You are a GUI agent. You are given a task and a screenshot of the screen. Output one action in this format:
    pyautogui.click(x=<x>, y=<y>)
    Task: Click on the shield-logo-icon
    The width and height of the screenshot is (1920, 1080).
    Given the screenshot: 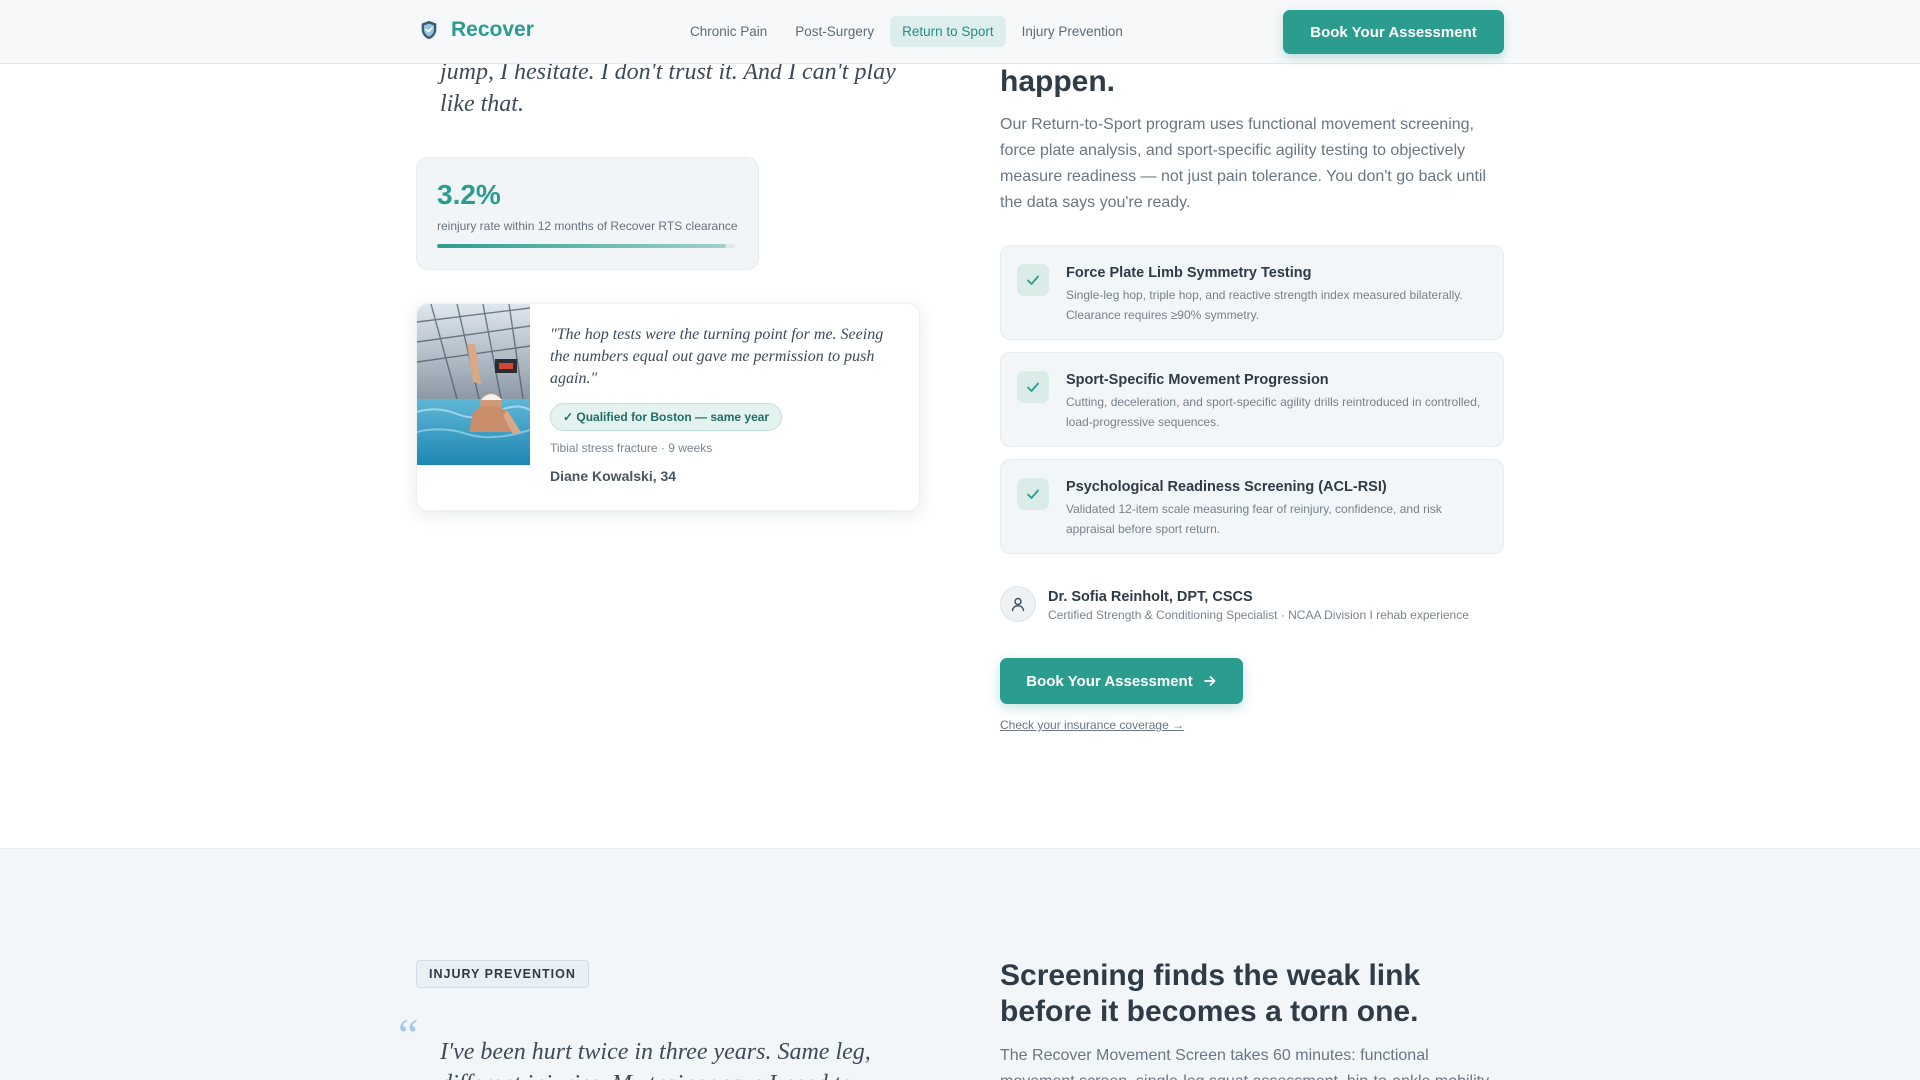 What is the action you would take?
    pyautogui.click(x=429, y=30)
    